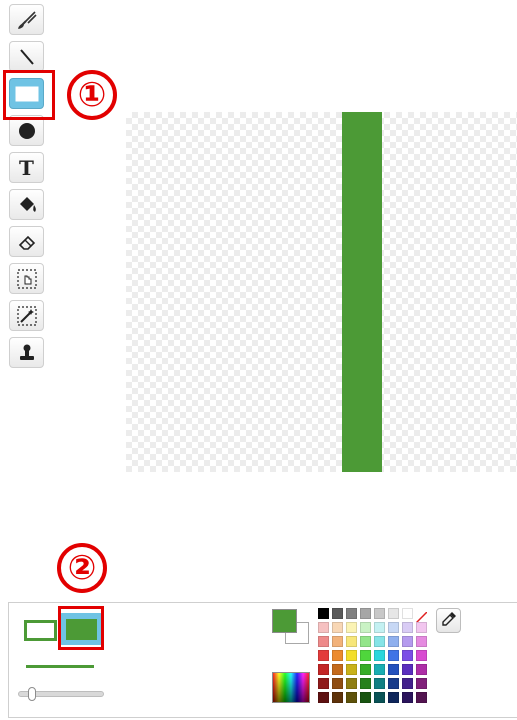 Image resolution: width=517 pixels, height=720 pixels. What do you see at coordinates (284, 621) in the screenshot?
I see `primary-color-swatch` at bounding box center [284, 621].